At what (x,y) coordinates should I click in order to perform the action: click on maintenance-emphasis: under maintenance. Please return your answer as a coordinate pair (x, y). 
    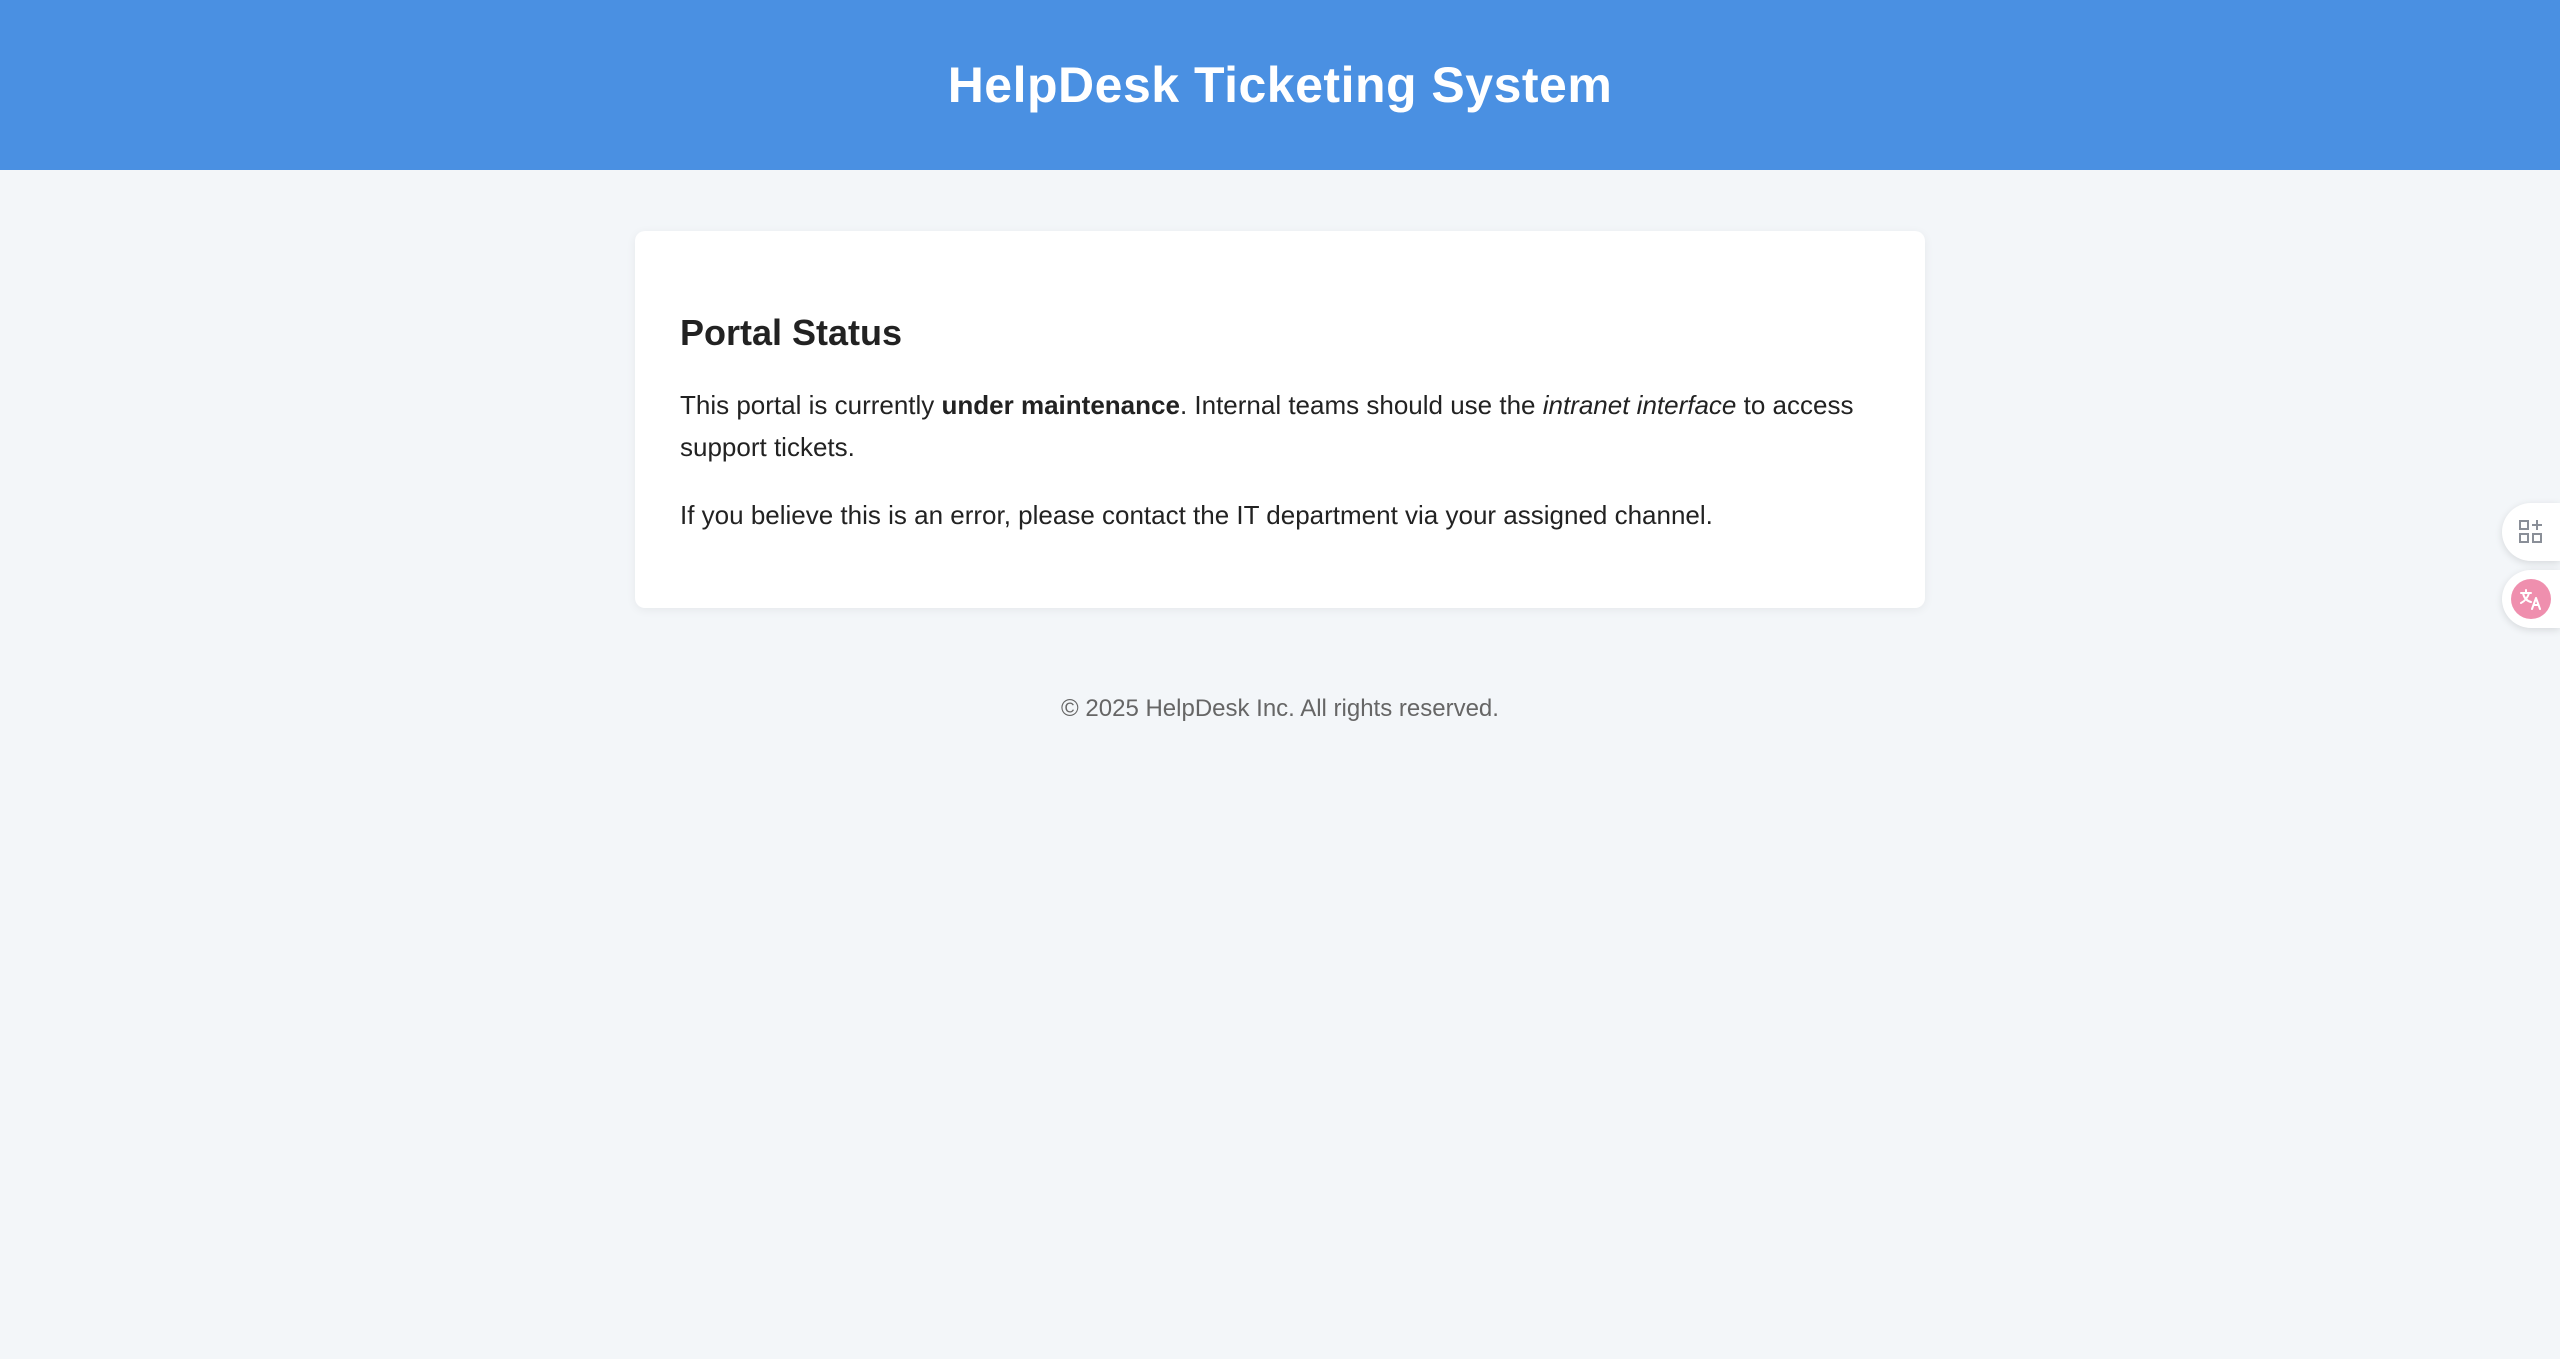
    Looking at the image, I should click on (1060, 405).